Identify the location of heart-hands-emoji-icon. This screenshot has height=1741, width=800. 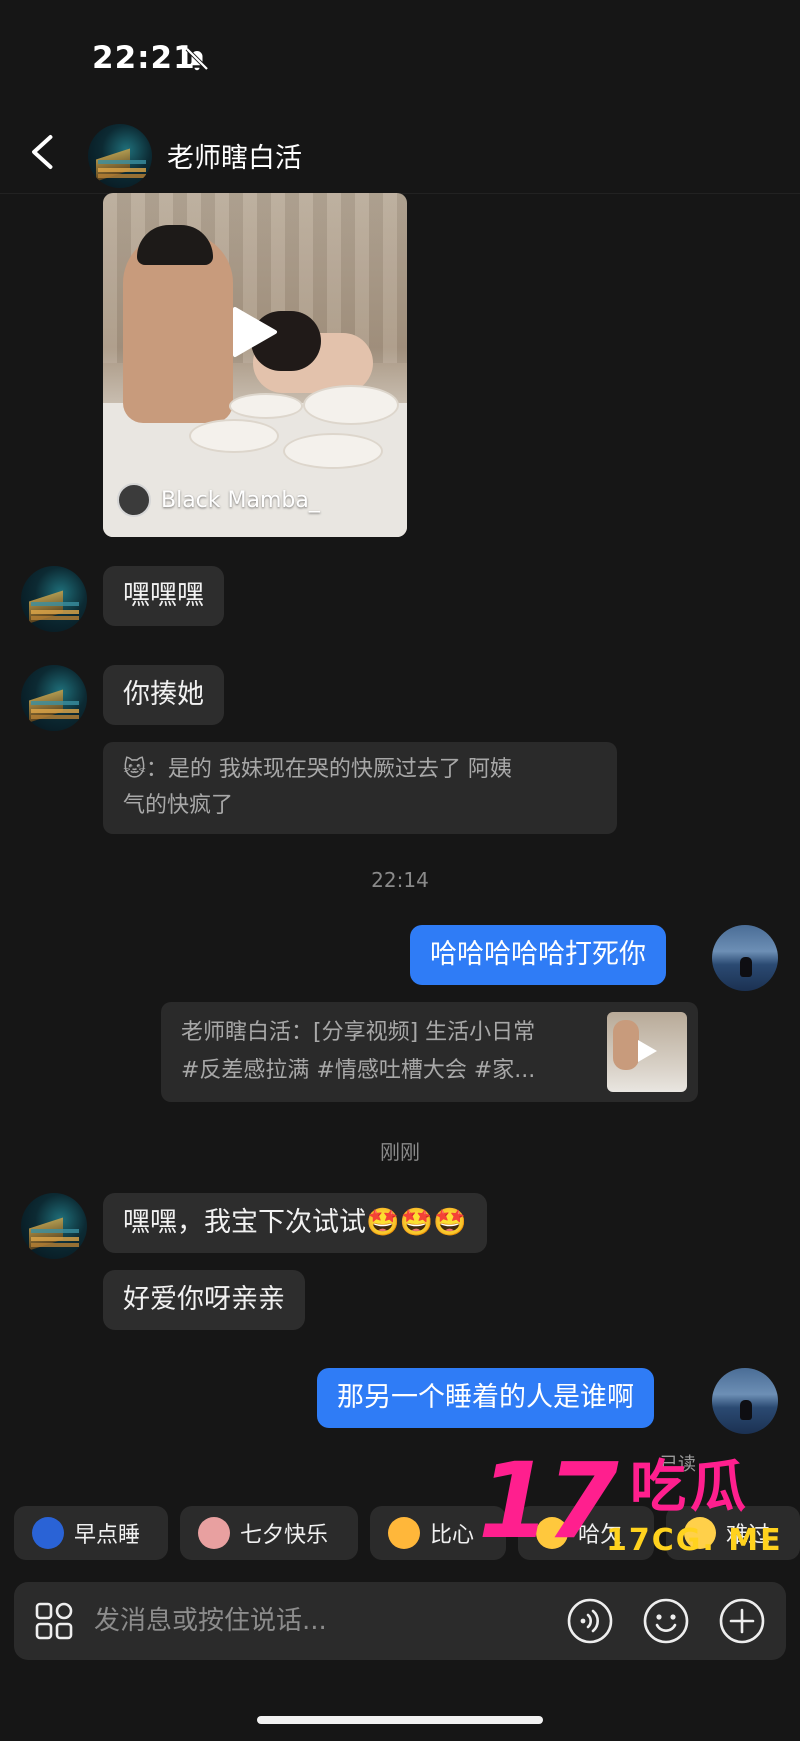
(404, 1533).